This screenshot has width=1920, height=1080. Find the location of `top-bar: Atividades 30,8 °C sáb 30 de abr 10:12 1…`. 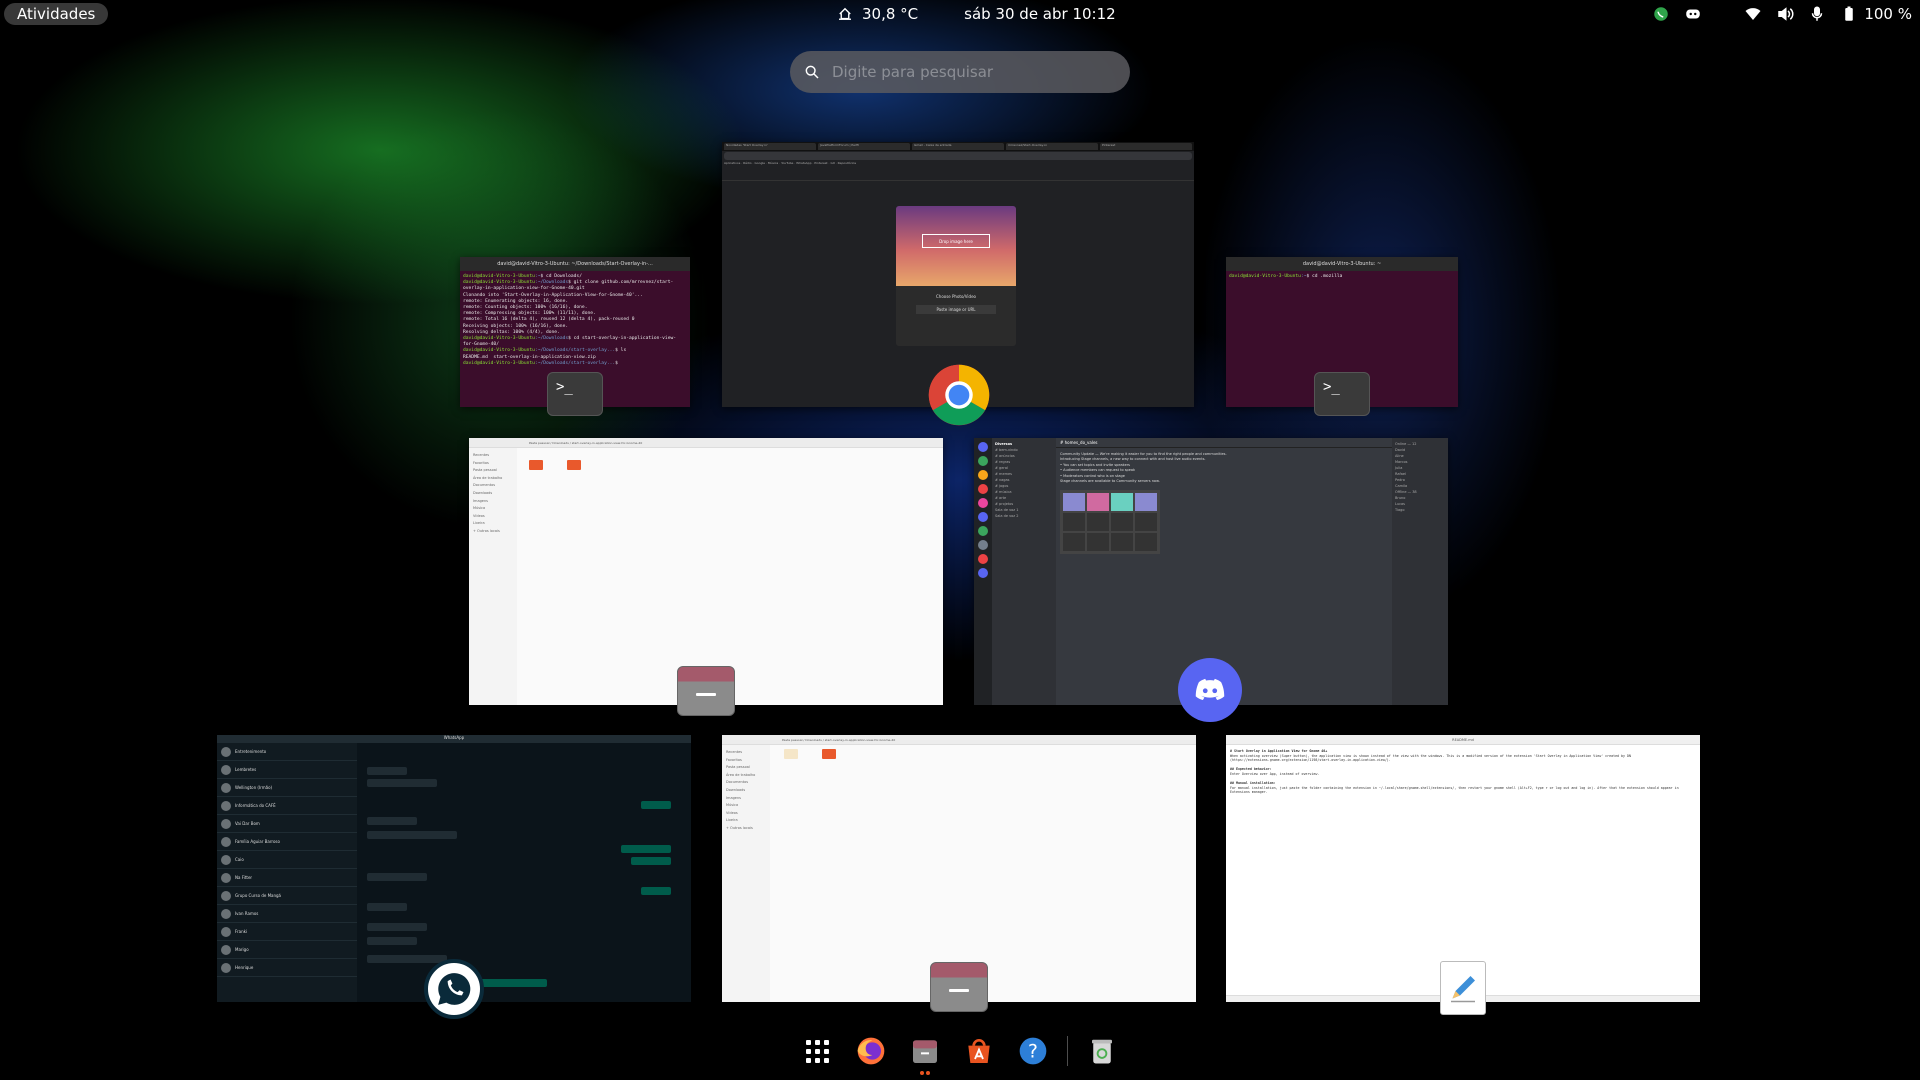

top-bar: Atividades 30,8 °C sáb 30 de abr 10:12 1… is located at coordinates (960, 14).